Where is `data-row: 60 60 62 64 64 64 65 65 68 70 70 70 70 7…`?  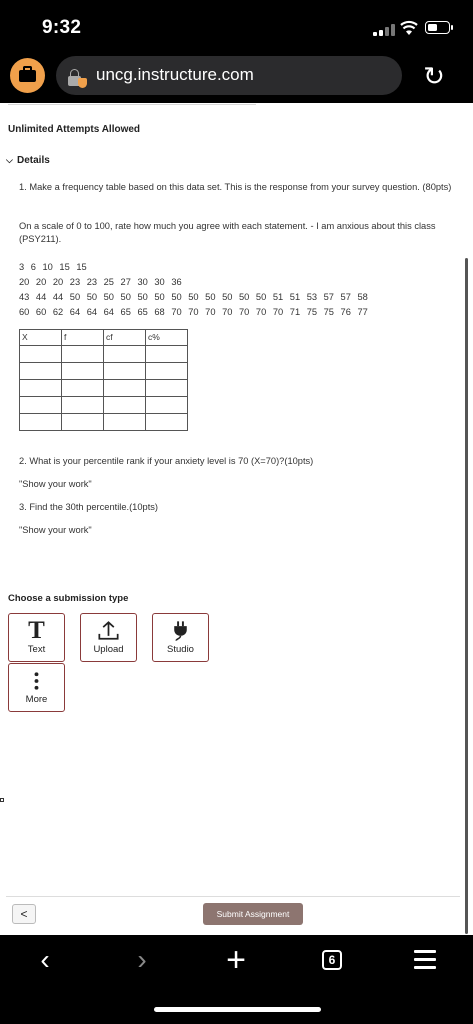
data-row: 60 60 62 64 64 64 65 65 68 70 70 70 70 7… is located at coordinates (193, 312).